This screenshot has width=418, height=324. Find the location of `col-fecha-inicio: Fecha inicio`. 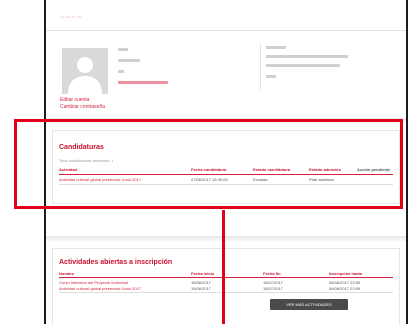

col-fecha-inicio: Fecha inicio is located at coordinates (202, 273).